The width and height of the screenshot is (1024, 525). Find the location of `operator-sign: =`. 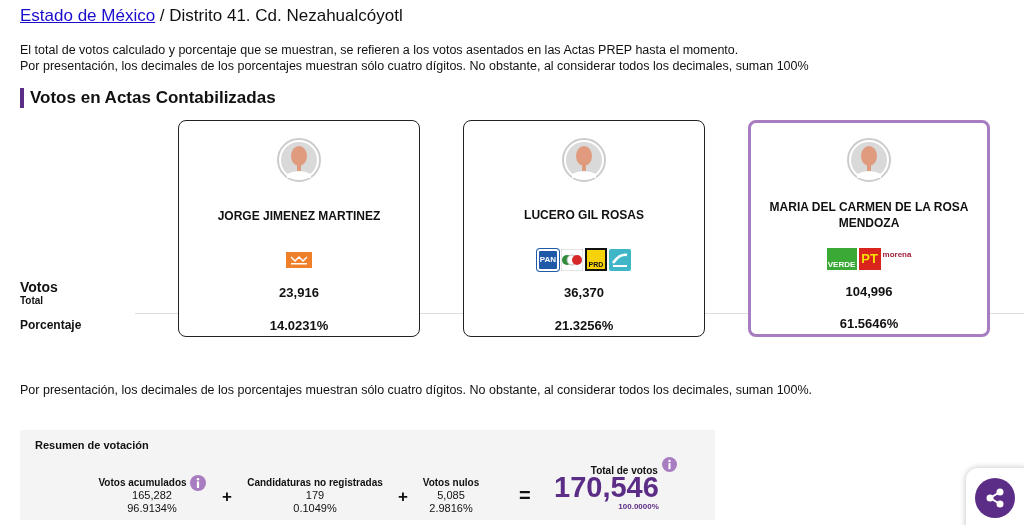

operator-sign: = is located at coordinates (525, 495).